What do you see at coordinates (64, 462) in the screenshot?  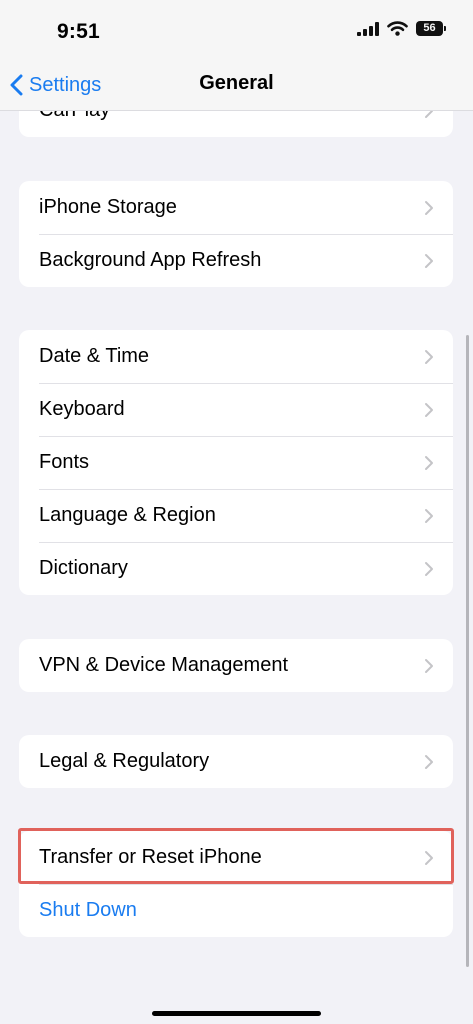 I see `row-label: Fonts` at bounding box center [64, 462].